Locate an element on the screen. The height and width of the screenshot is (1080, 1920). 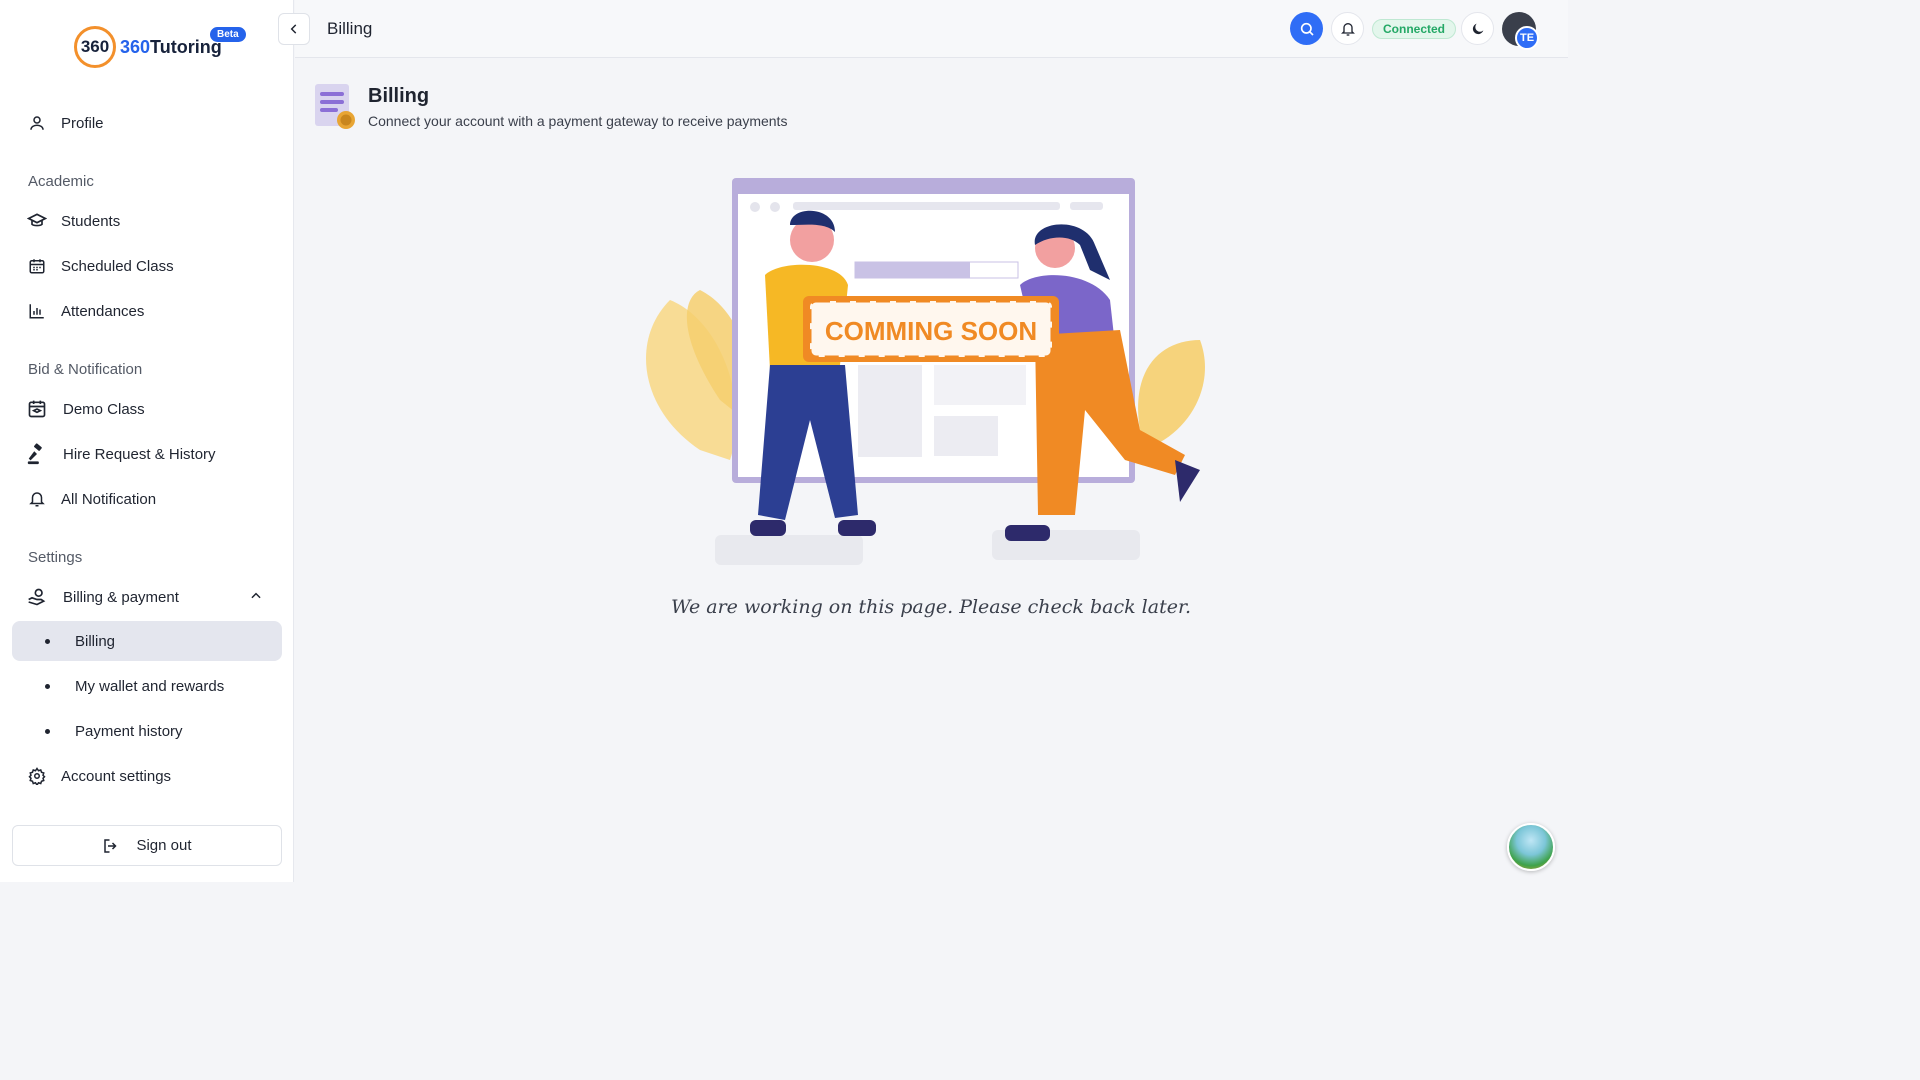
calendar-icon is located at coordinates (37, 266).